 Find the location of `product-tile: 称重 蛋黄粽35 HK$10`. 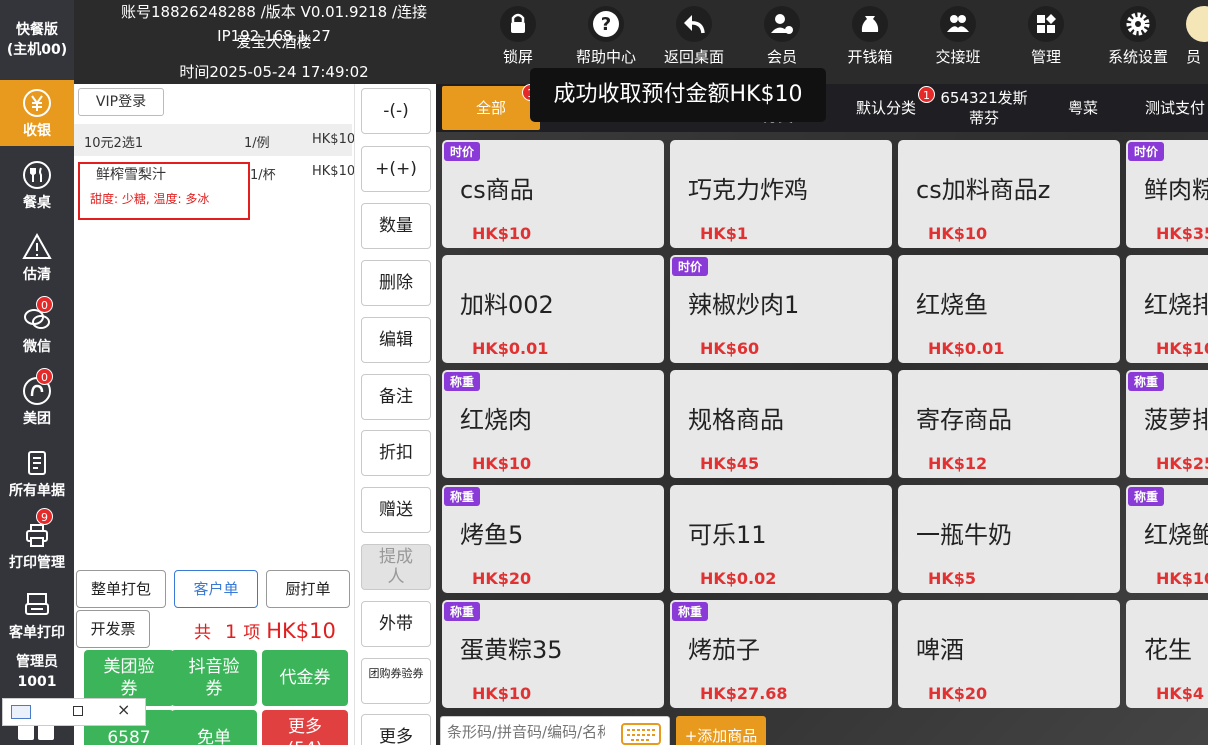

product-tile: 称重 蛋黄粽35 HK$10 is located at coordinates (553, 654).